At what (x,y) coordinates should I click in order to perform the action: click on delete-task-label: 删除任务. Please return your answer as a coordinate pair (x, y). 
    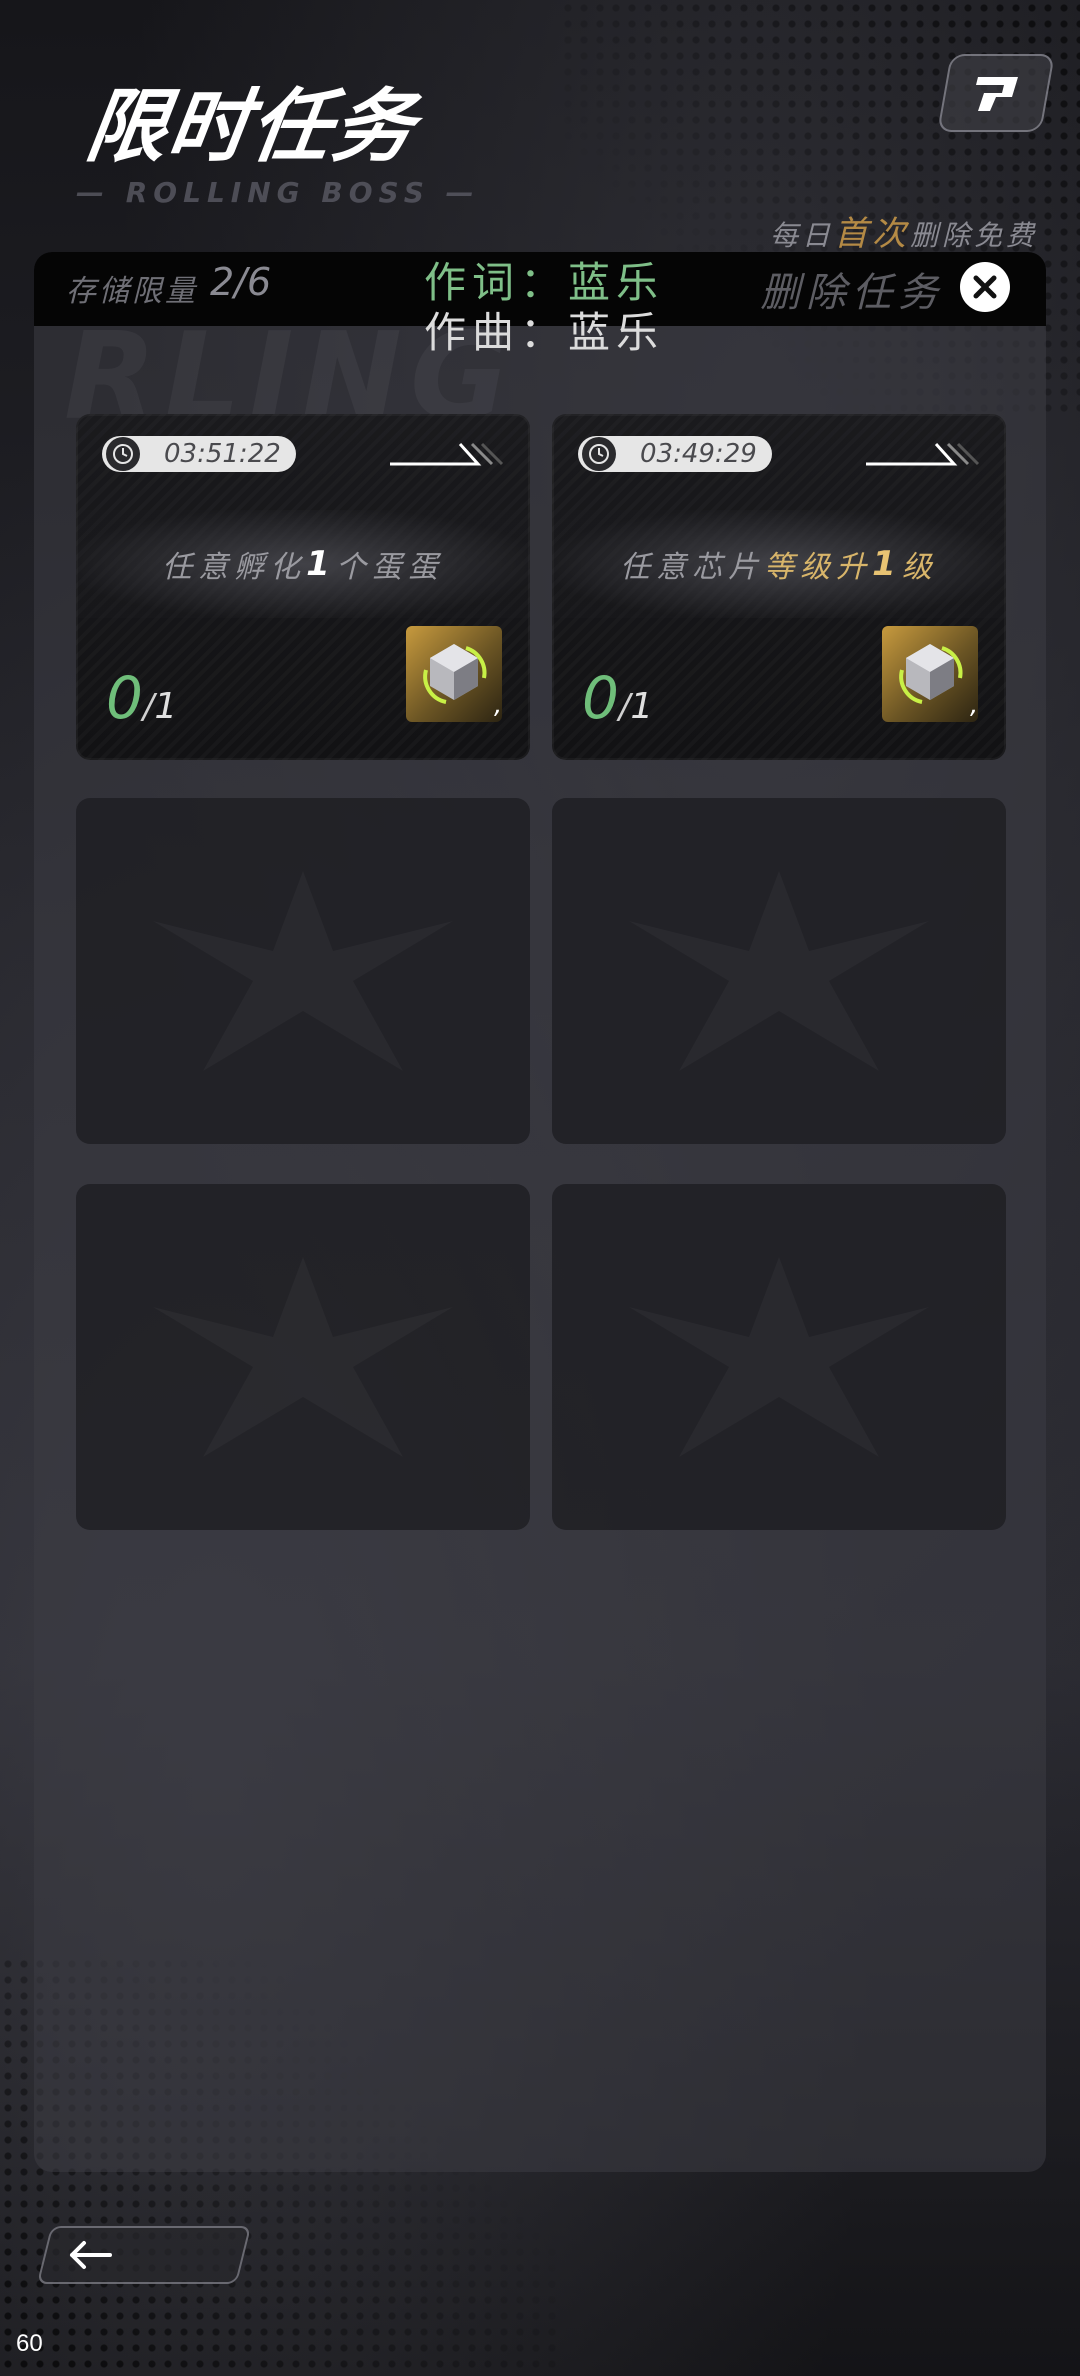
    Looking at the image, I should click on (852, 289).